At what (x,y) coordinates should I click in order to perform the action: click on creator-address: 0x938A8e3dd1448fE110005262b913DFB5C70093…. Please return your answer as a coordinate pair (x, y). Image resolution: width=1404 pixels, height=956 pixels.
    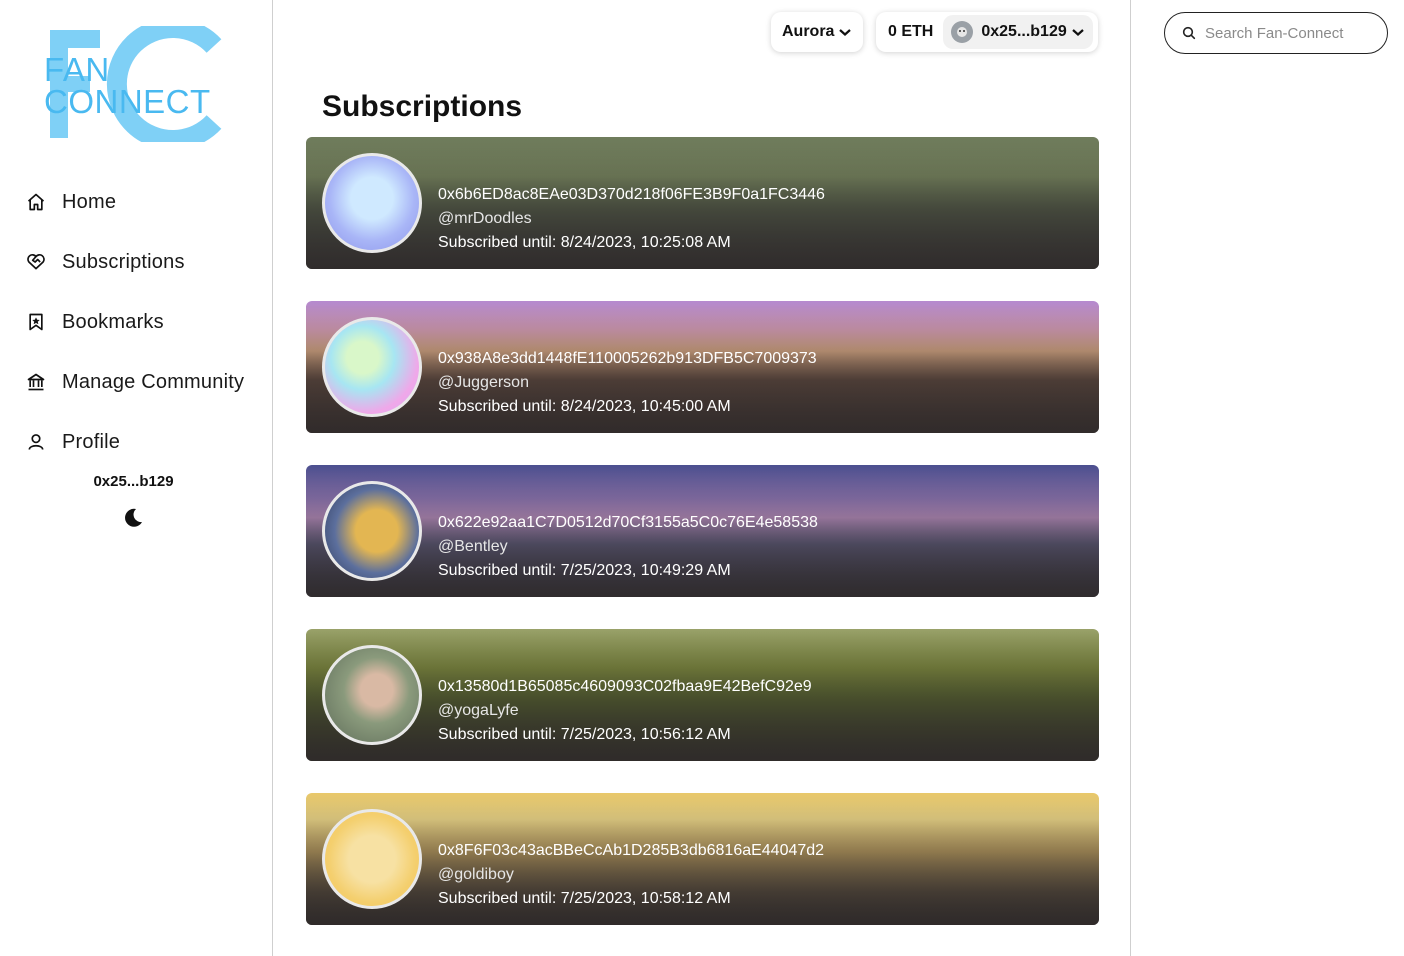
    Looking at the image, I should click on (627, 359).